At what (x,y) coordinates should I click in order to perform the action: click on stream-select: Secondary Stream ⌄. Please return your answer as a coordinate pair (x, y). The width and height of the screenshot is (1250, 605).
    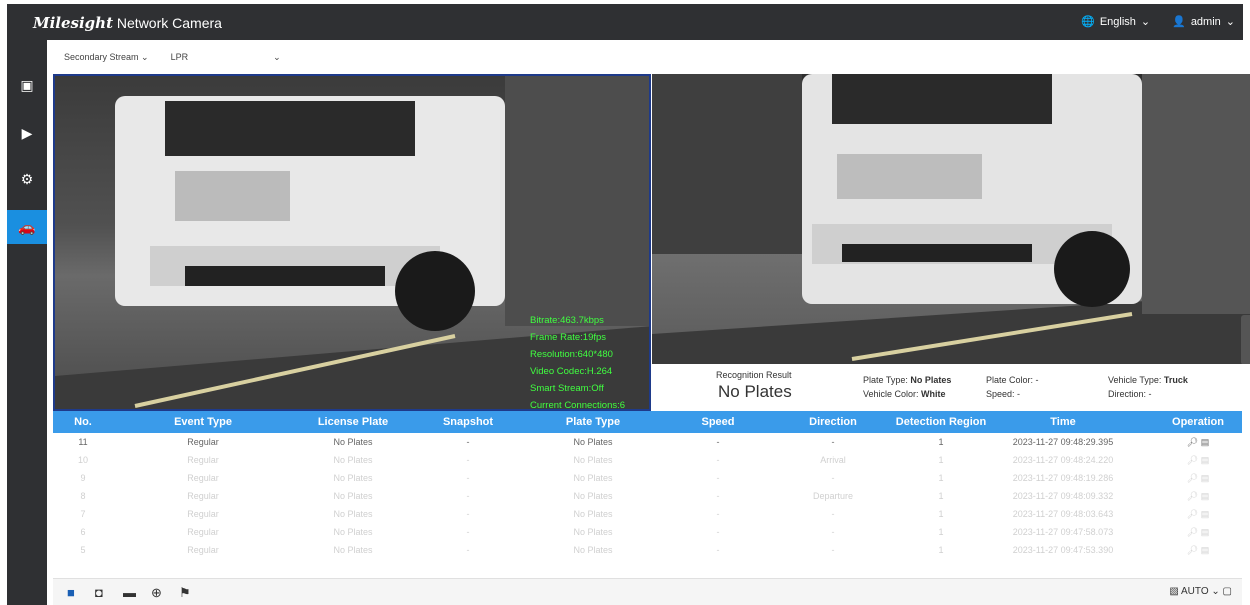
    Looking at the image, I should click on (106, 57).